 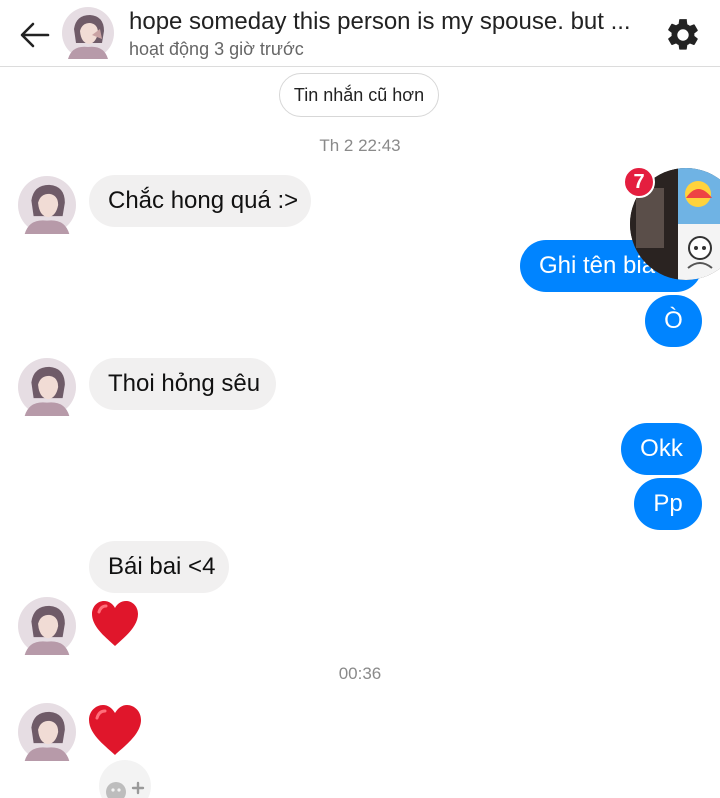 What do you see at coordinates (182, 384) in the screenshot?
I see `message-bubble-incoming: Thoi hỏng sêu` at bounding box center [182, 384].